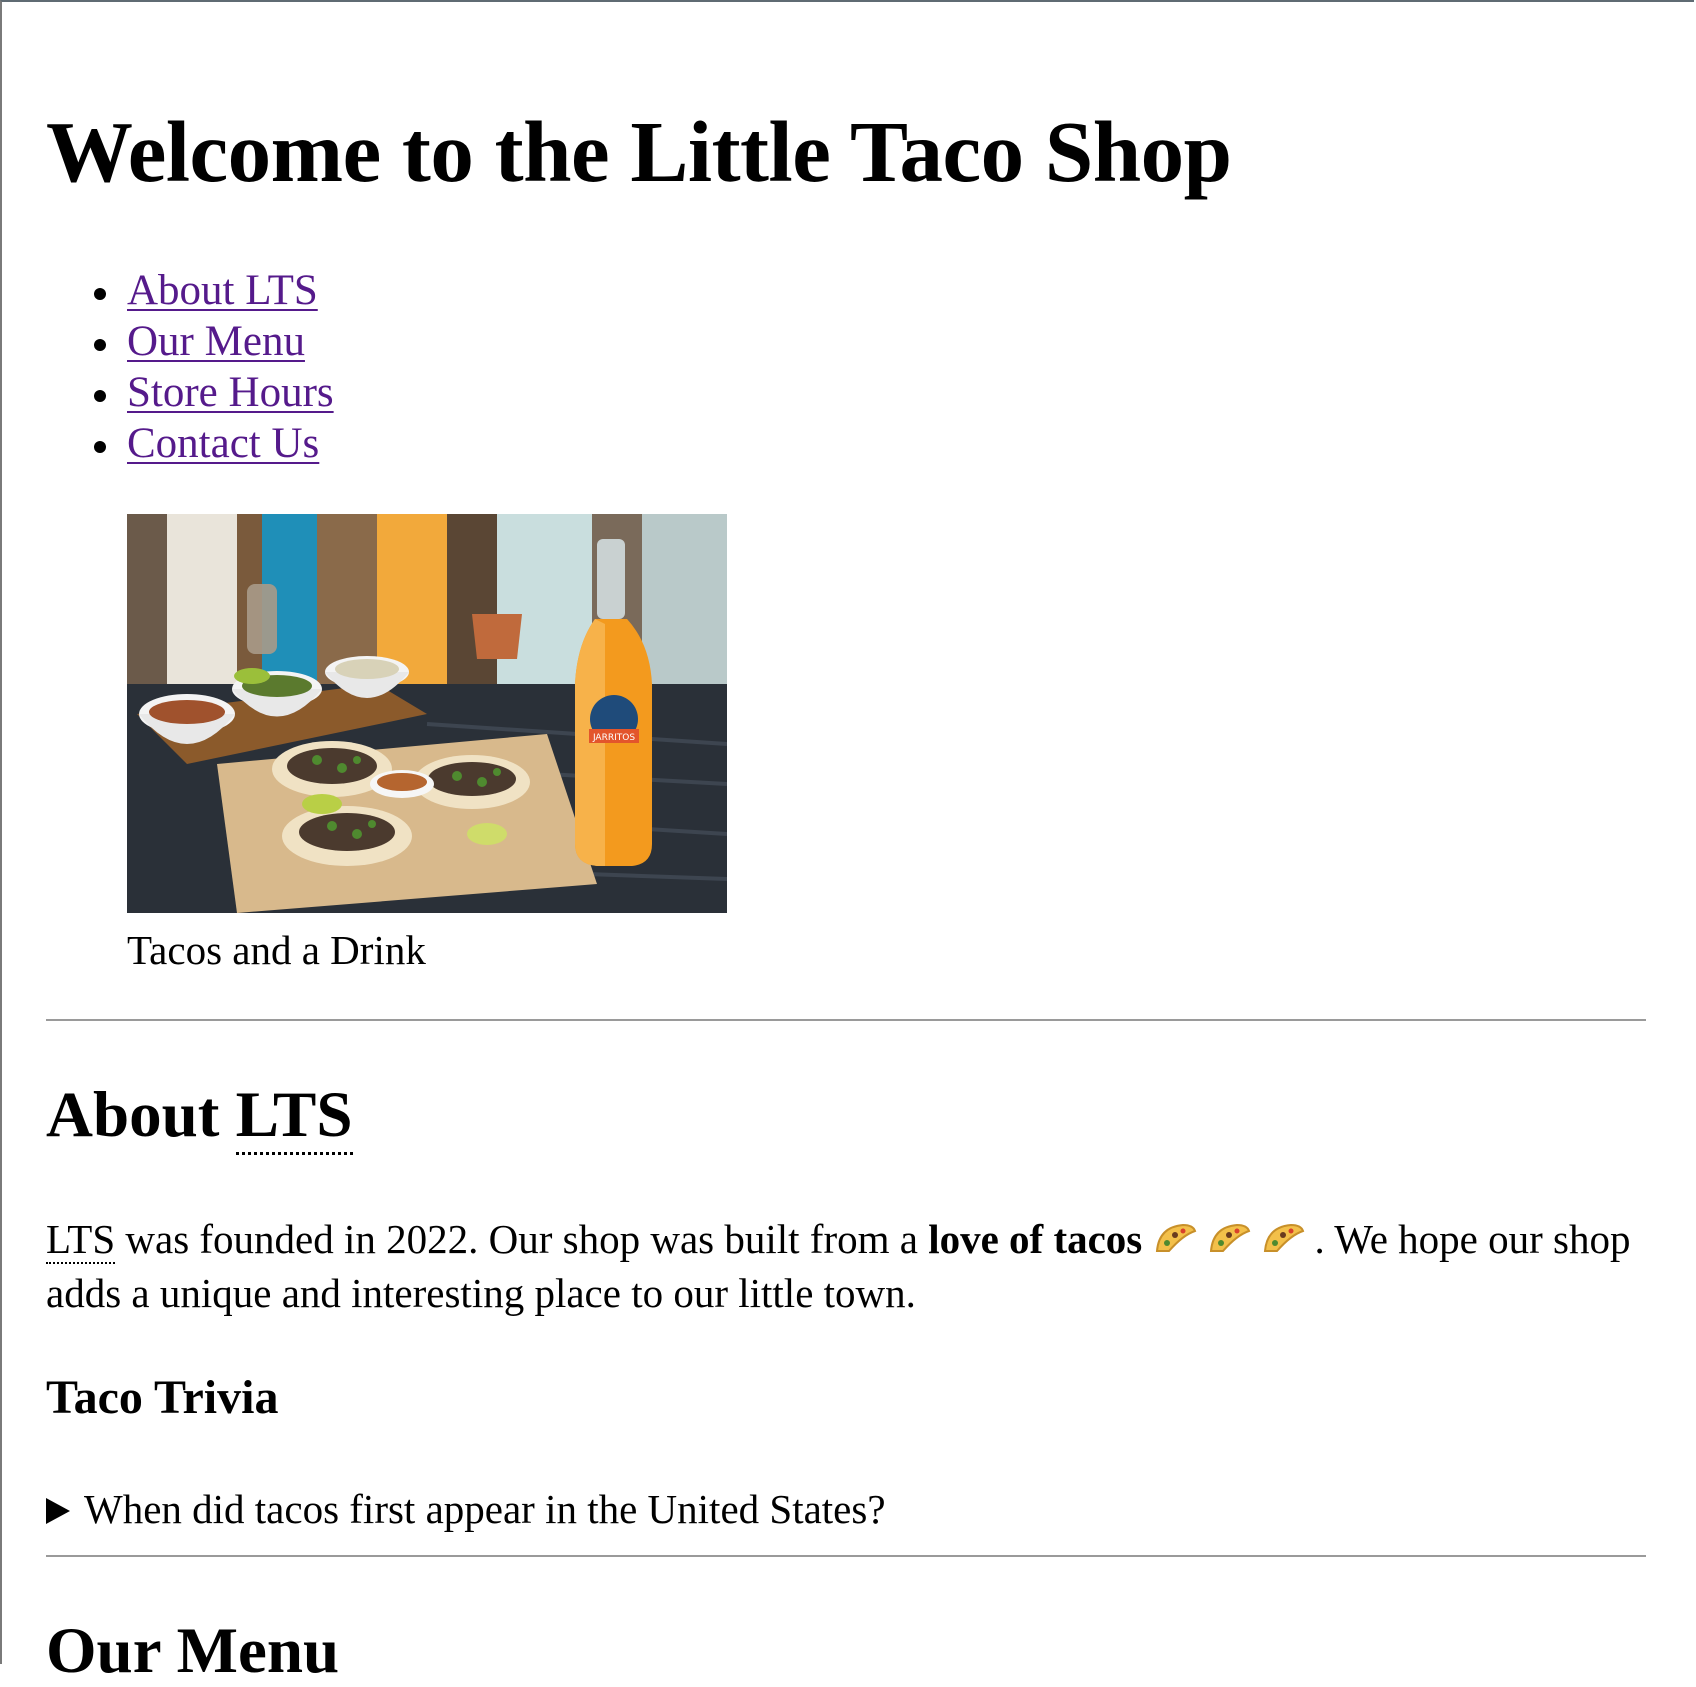 The width and height of the screenshot is (1696, 1687). What do you see at coordinates (613, 738) in the screenshot?
I see `bottle-label: JARRITOS` at bounding box center [613, 738].